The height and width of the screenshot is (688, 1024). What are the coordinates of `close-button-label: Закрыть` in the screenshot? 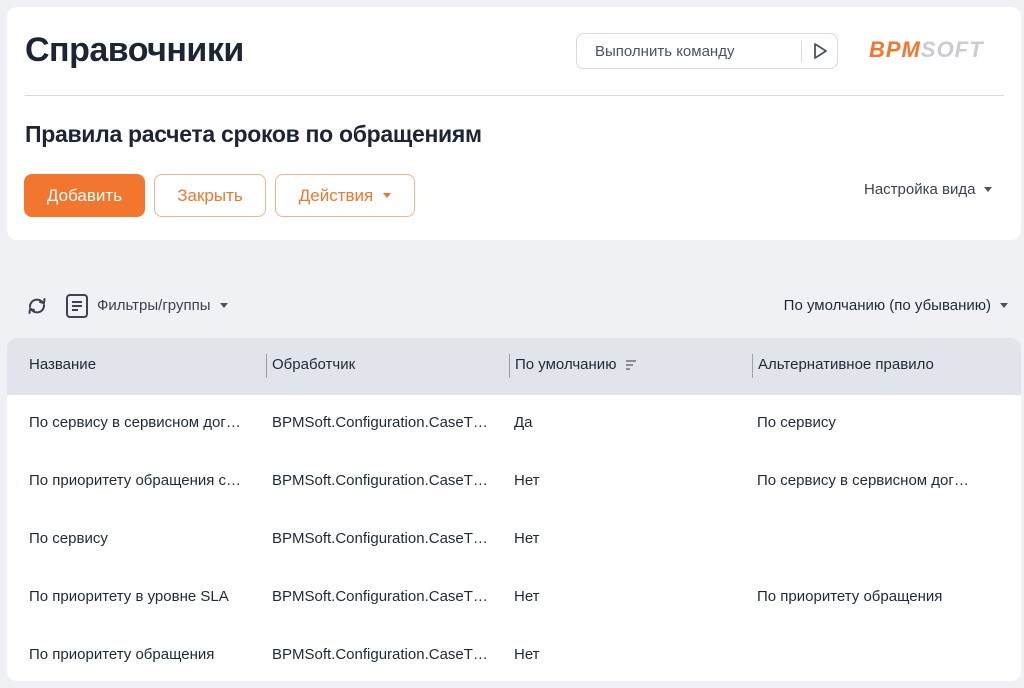 It's located at (210, 195).